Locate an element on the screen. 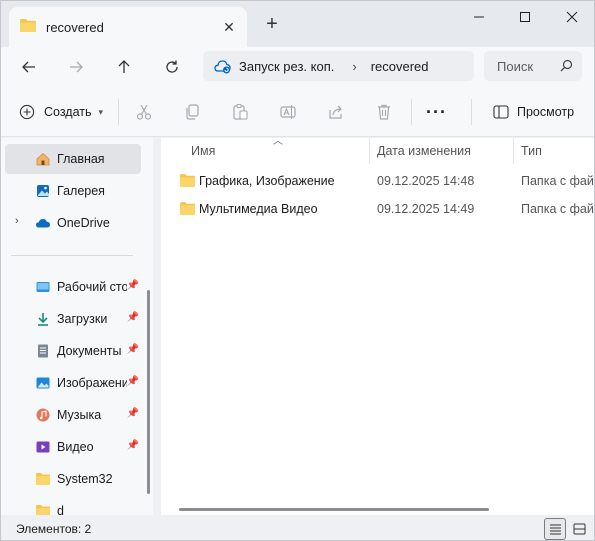  sidebar-item-label: d is located at coordinates (60, 509).